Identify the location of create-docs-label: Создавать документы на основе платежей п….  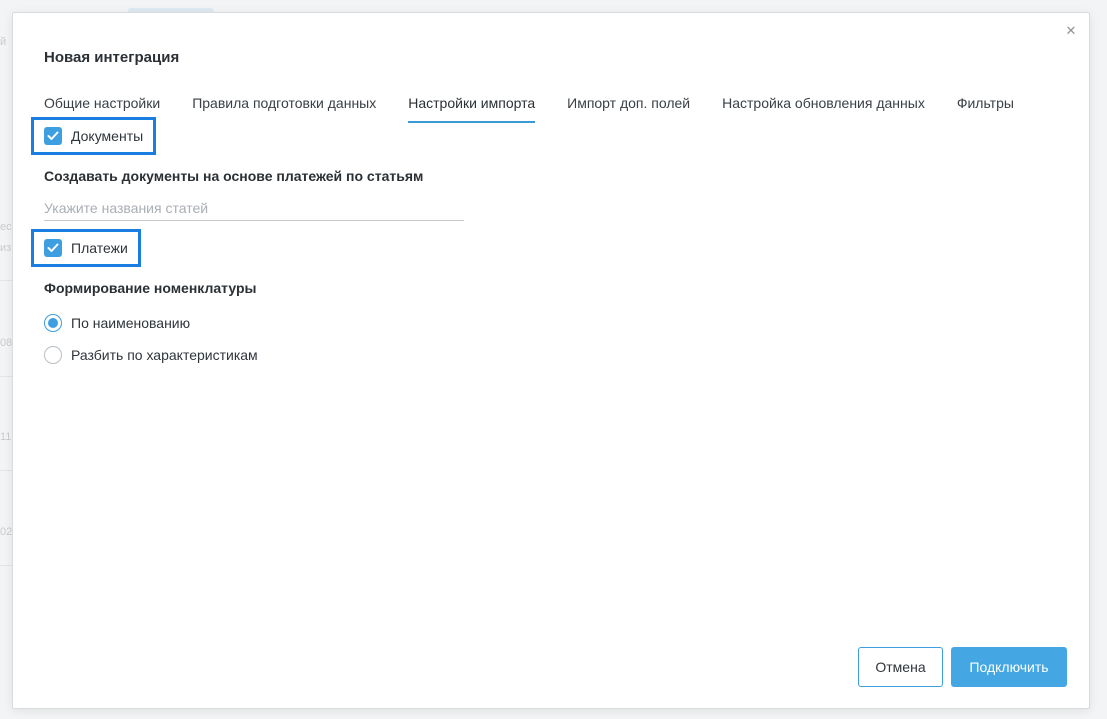
(234, 176).